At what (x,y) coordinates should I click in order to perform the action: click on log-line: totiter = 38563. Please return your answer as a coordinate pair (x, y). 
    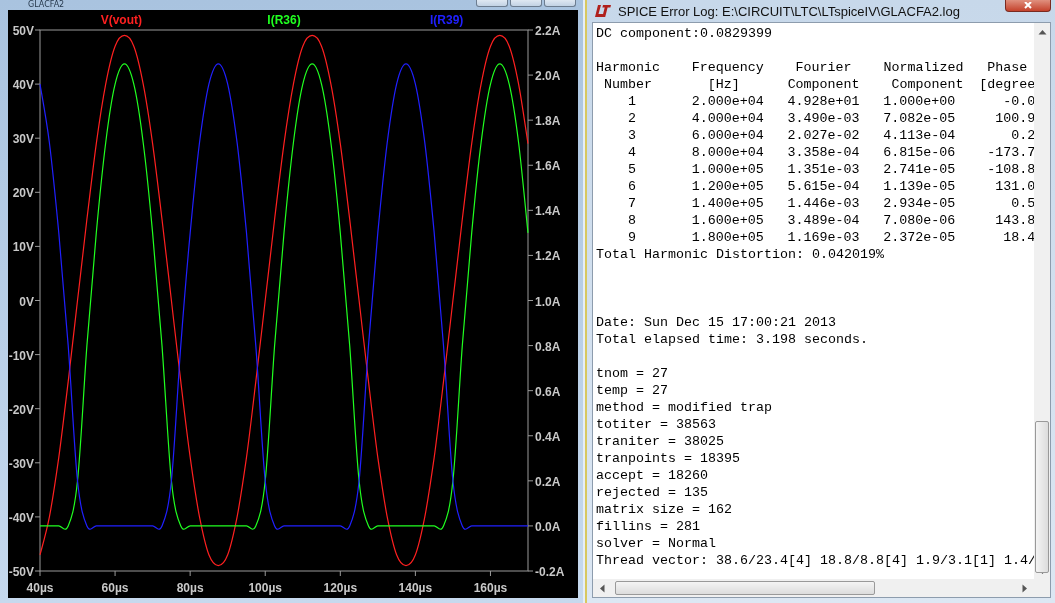
    Looking at the image, I should click on (656, 424).